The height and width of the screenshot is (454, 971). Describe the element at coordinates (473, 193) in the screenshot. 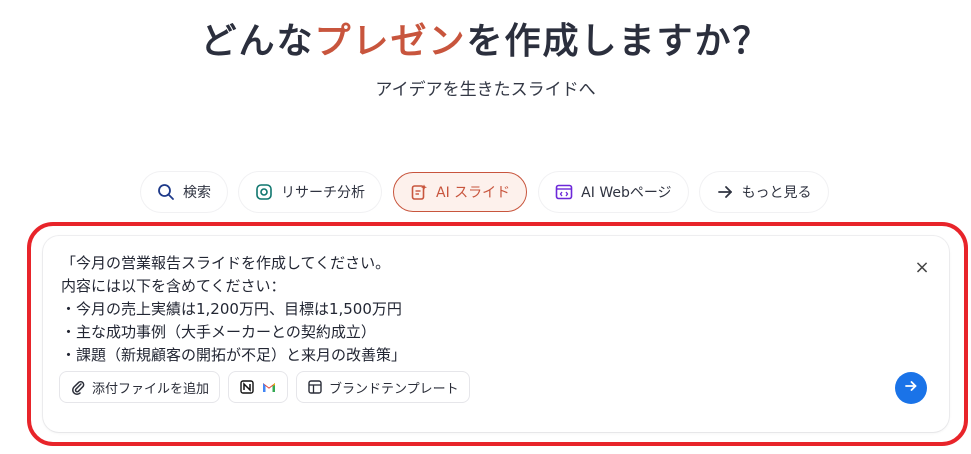

I see `tab-label: AI スライド` at that location.